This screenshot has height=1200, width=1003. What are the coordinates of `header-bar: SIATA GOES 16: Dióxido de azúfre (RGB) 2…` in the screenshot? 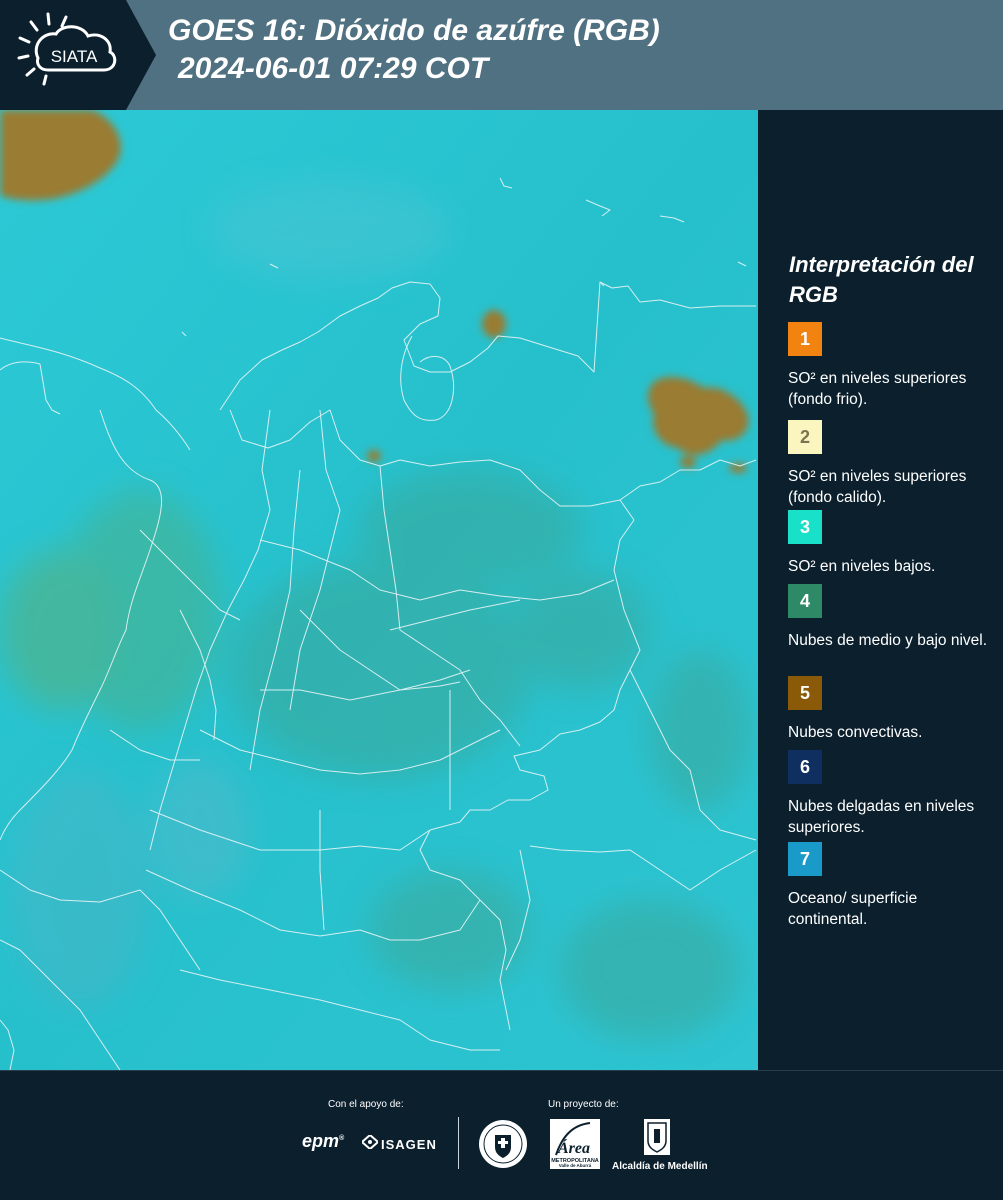 It's located at (501, 55).